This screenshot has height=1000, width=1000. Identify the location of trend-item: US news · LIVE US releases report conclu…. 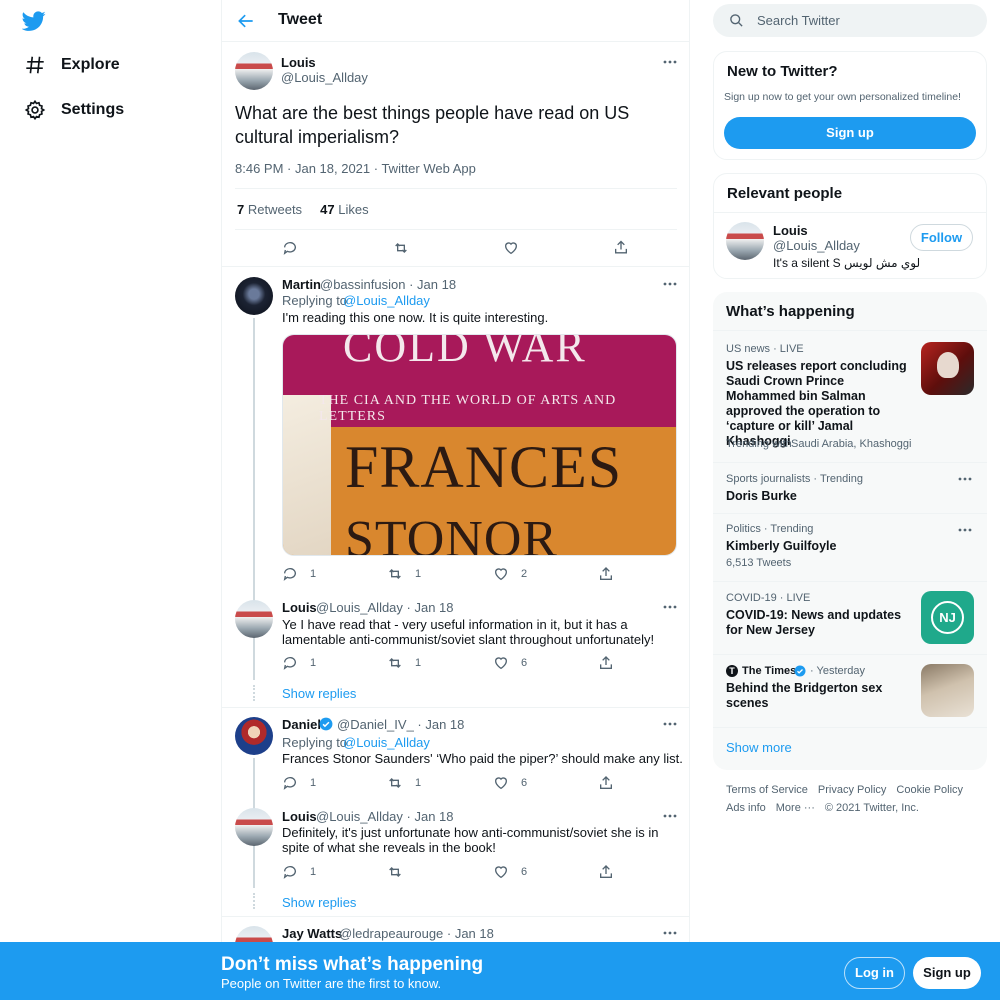
(850, 391).